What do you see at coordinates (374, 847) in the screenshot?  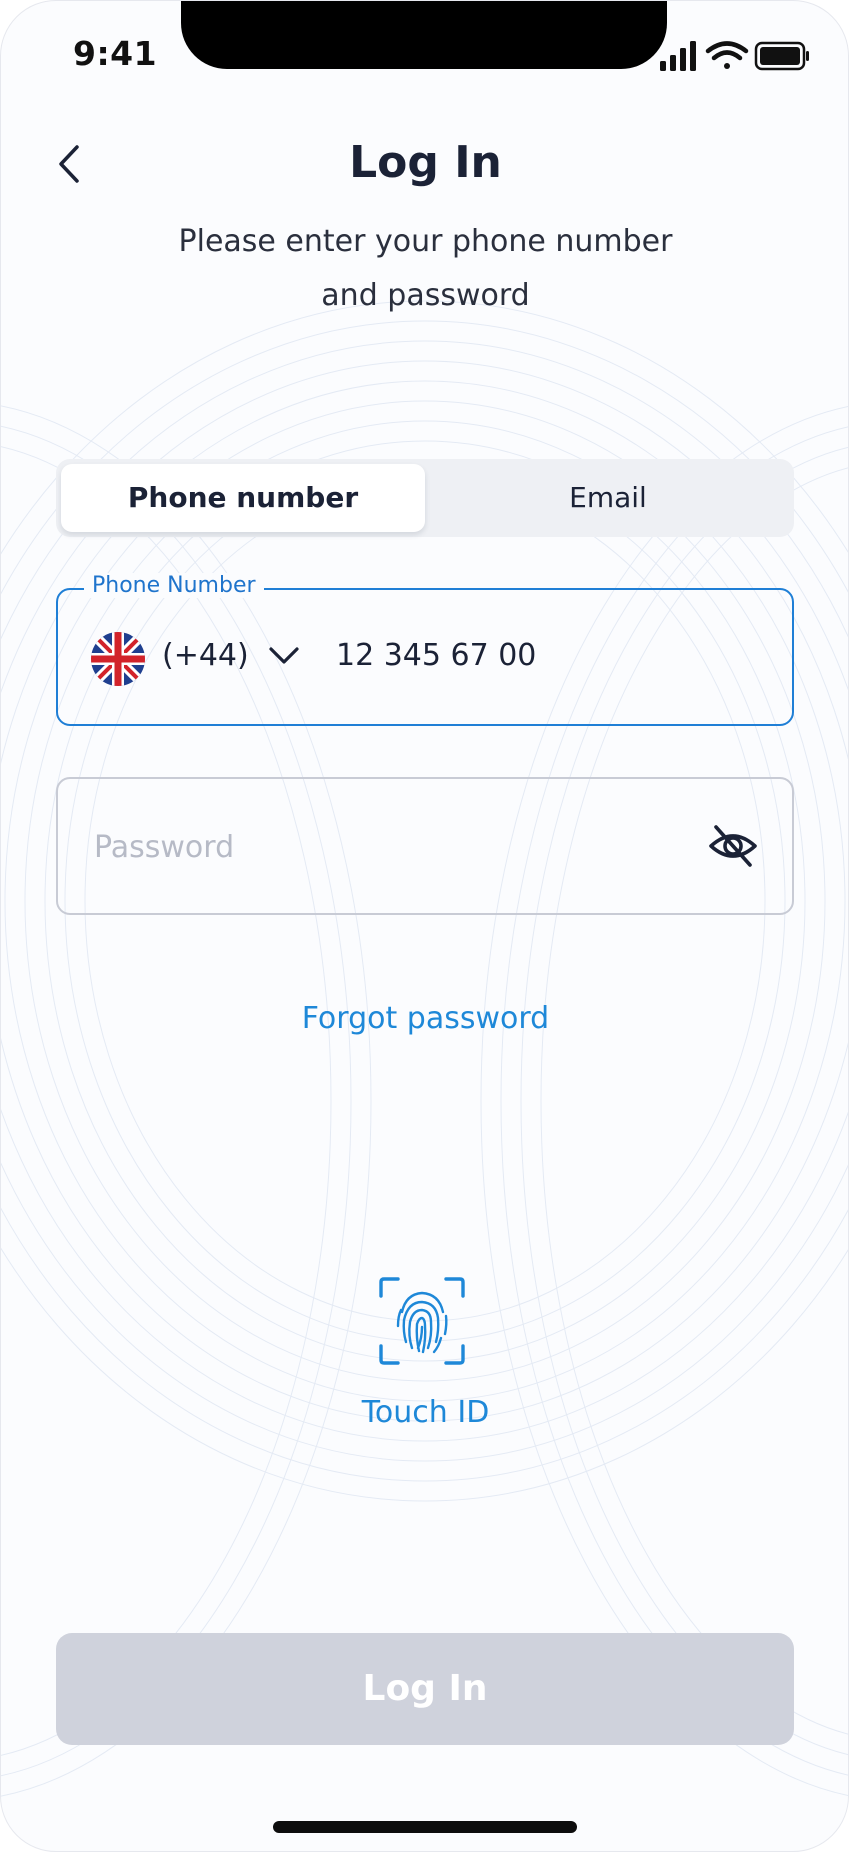 I see `password-input` at bounding box center [374, 847].